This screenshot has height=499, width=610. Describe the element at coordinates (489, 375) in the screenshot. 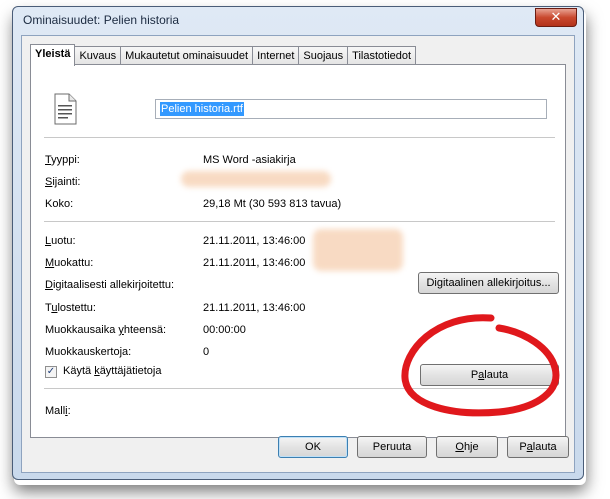

I see `reset-button: Palauta` at that location.